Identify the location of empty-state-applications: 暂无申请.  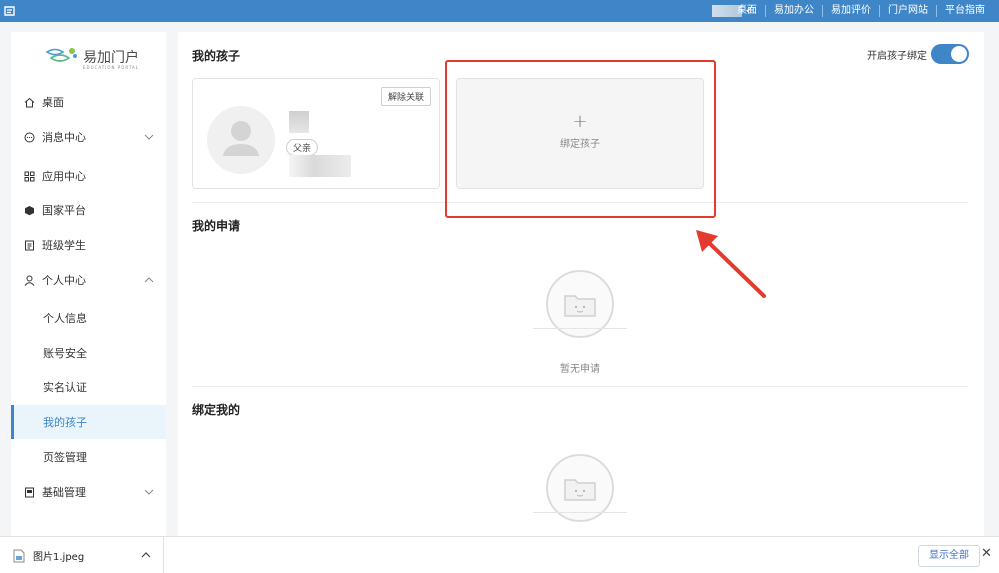
(580, 322).